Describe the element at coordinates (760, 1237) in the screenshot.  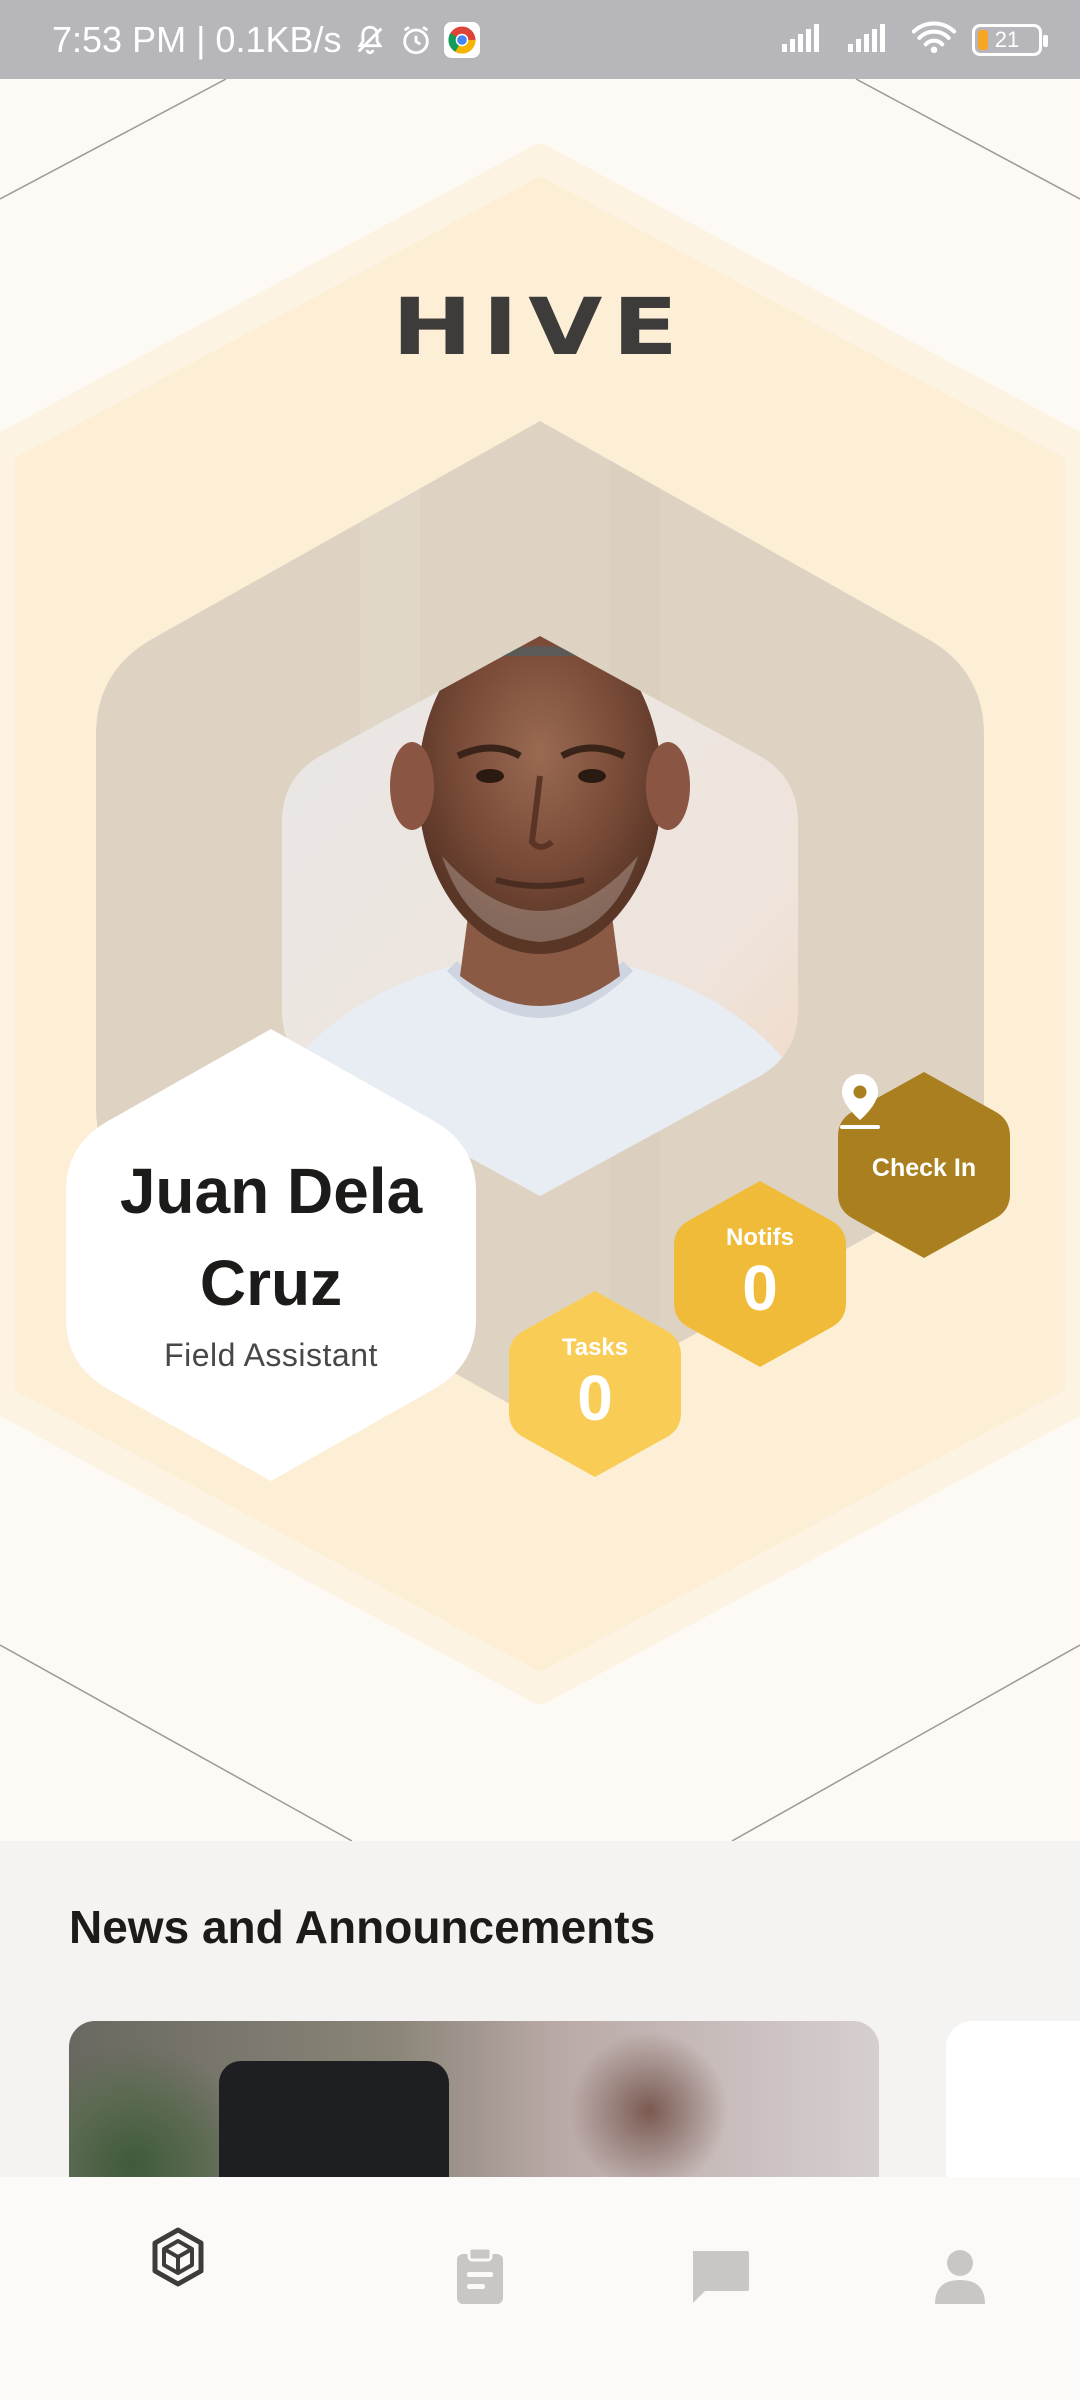
I see `notifs-label: Notifs` at that location.